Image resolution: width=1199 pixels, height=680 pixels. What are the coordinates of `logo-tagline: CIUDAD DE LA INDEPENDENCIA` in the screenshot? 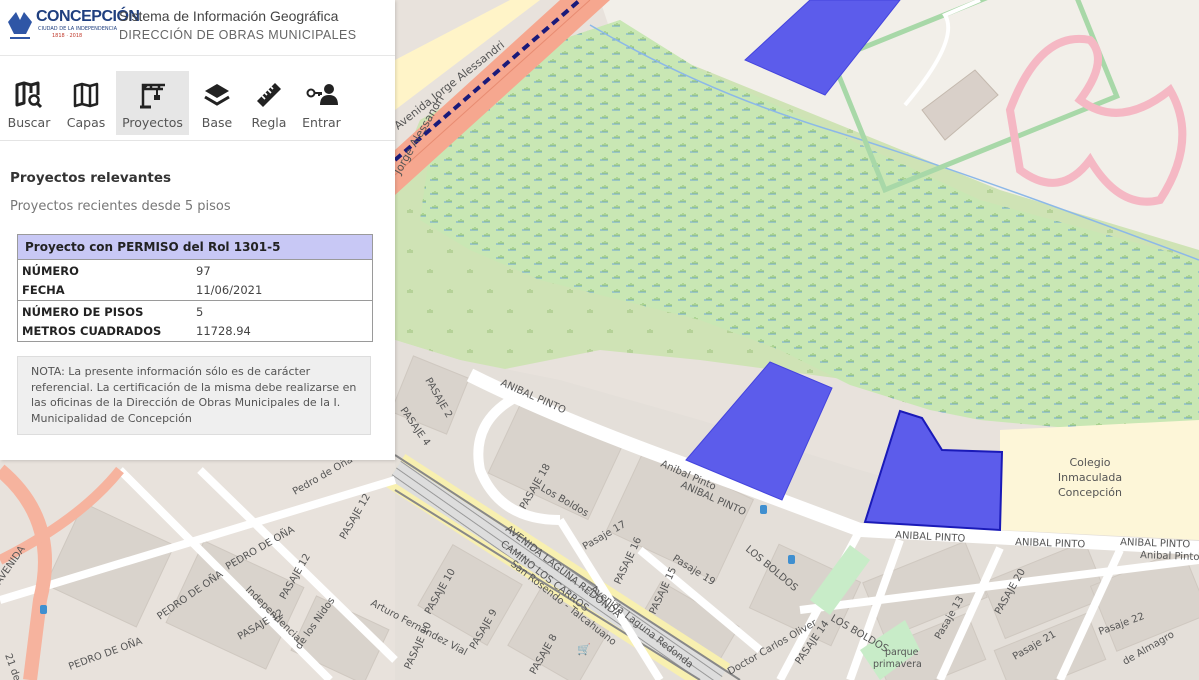 It's located at (78, 29).